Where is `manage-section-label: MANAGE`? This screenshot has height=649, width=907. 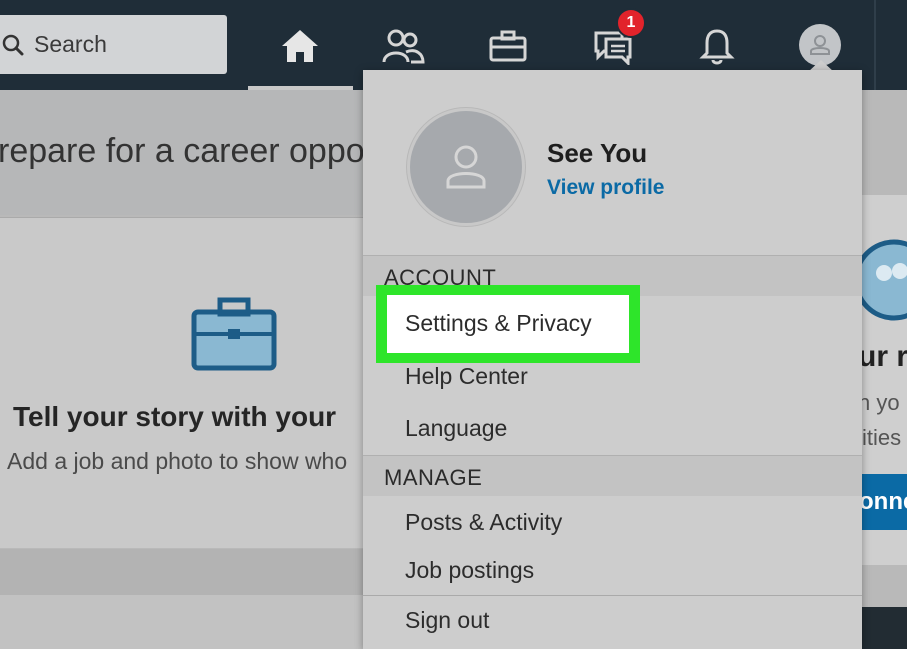
manage-section-label: MANAGE is located at coordinates (433, 477).